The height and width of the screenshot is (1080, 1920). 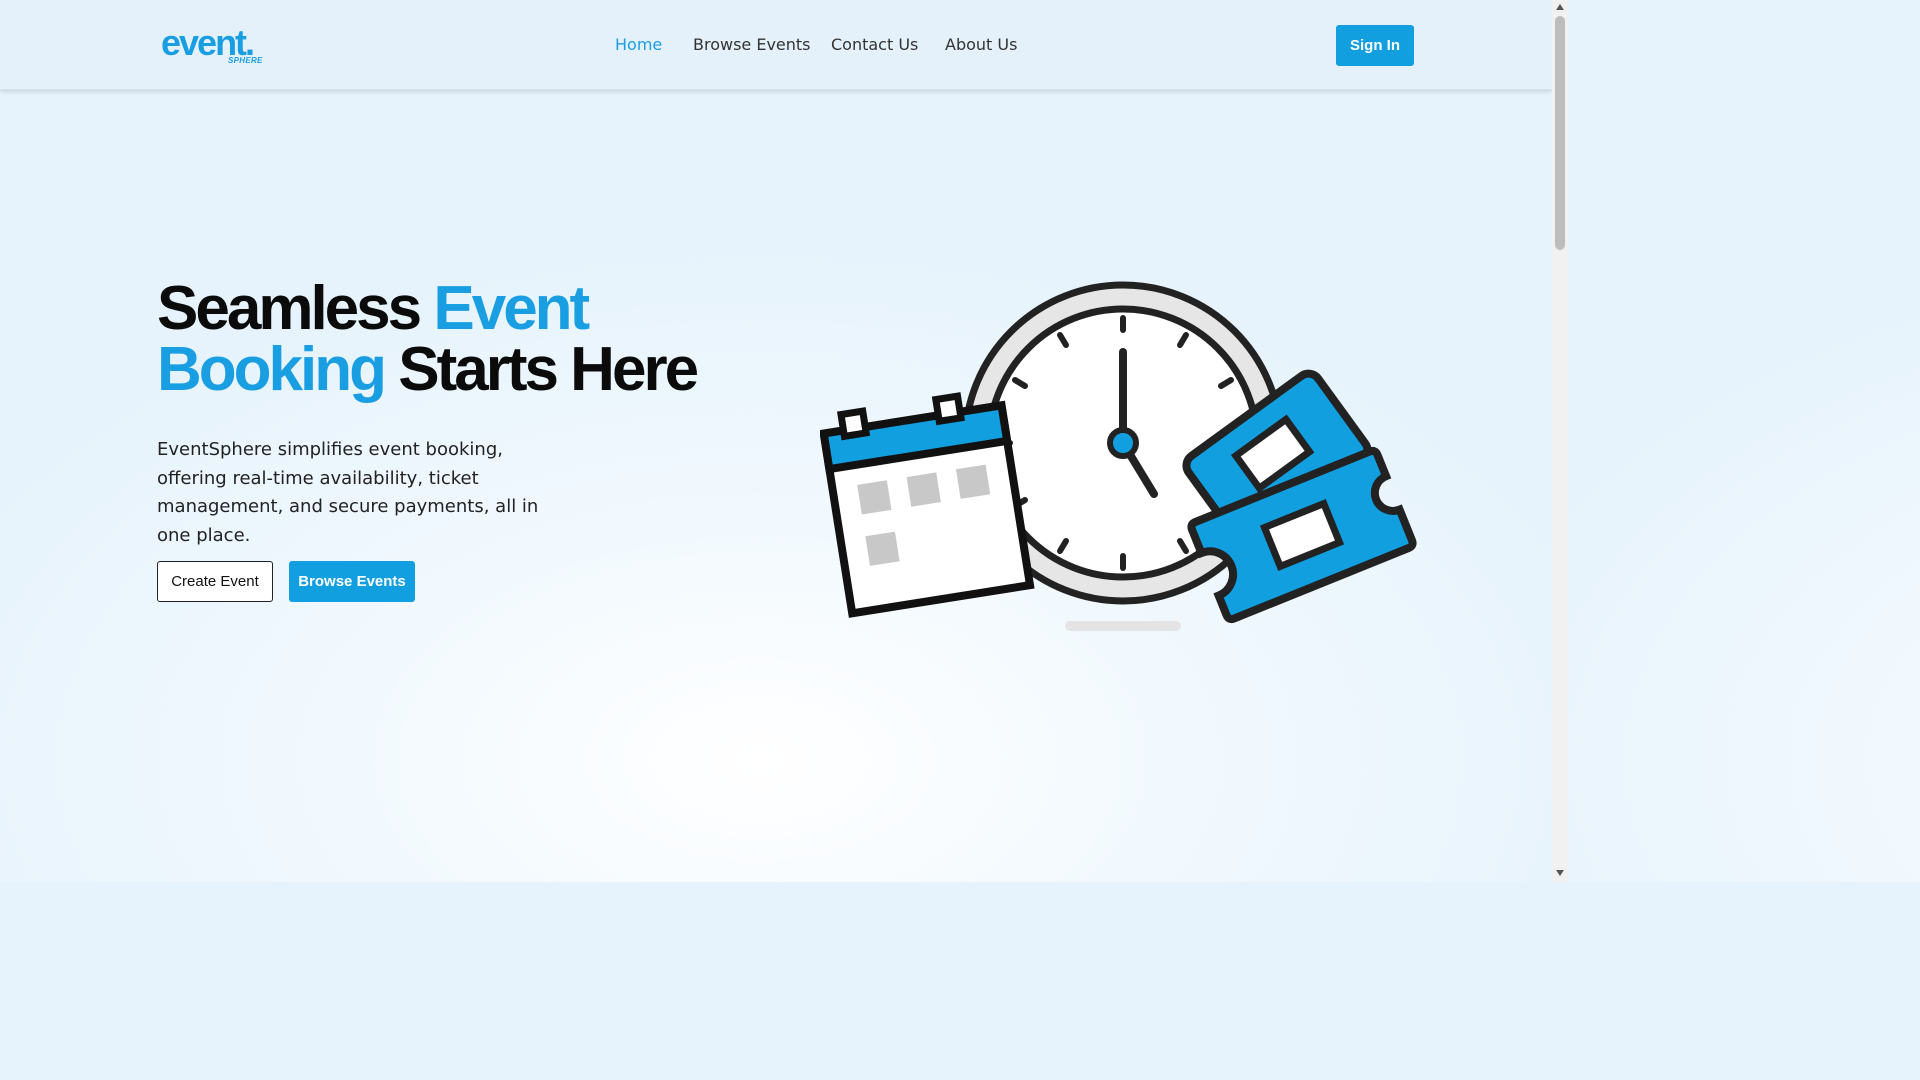 I want to click on headline-part-3: Booking, so click(x=272, y=369).